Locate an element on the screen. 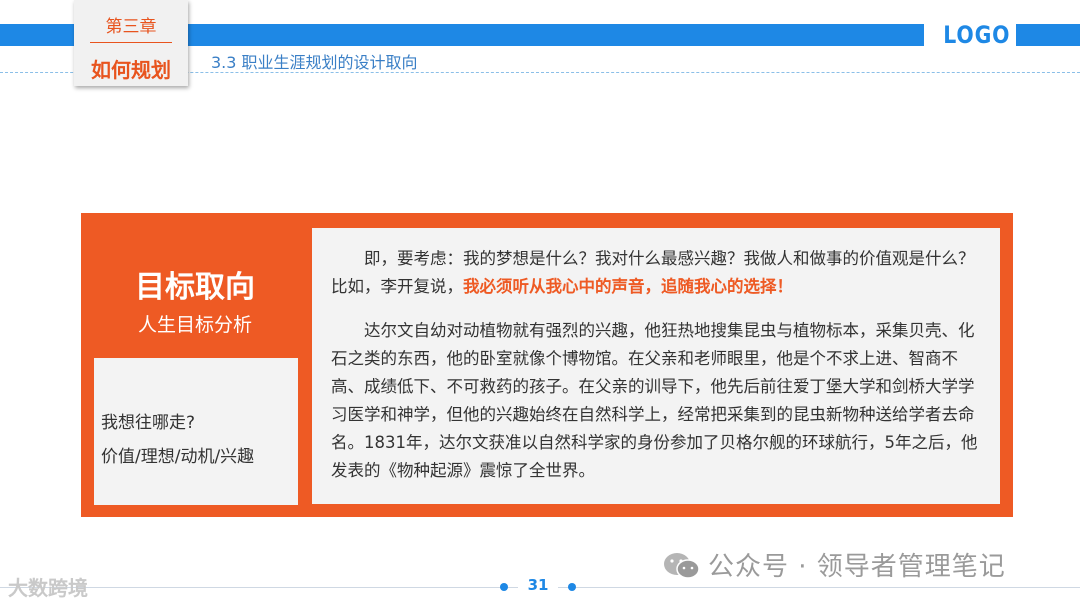  highlight-quote: 我必须听从我心中的声音，追随我心的选择！ is located at coordinates (628, 286).